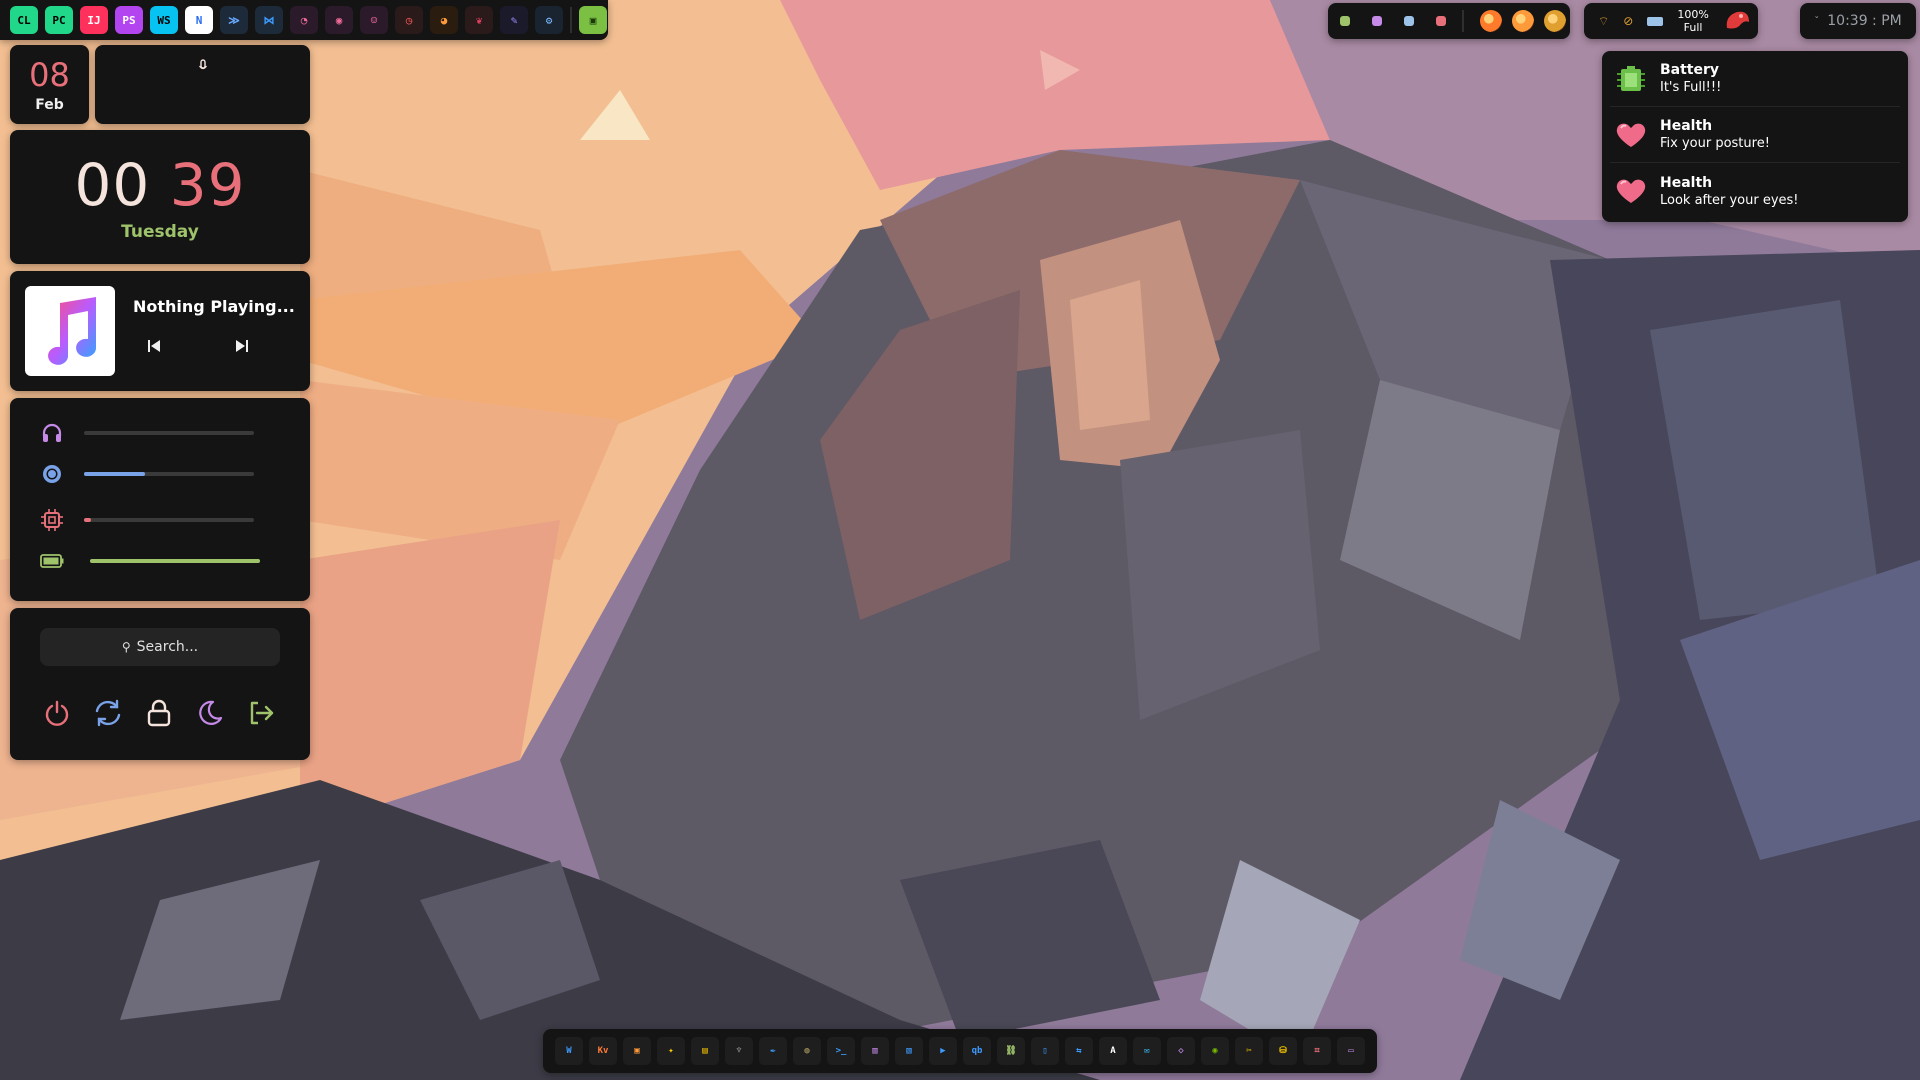  I want to click on store-icon: ▥, so click(875, 1051).